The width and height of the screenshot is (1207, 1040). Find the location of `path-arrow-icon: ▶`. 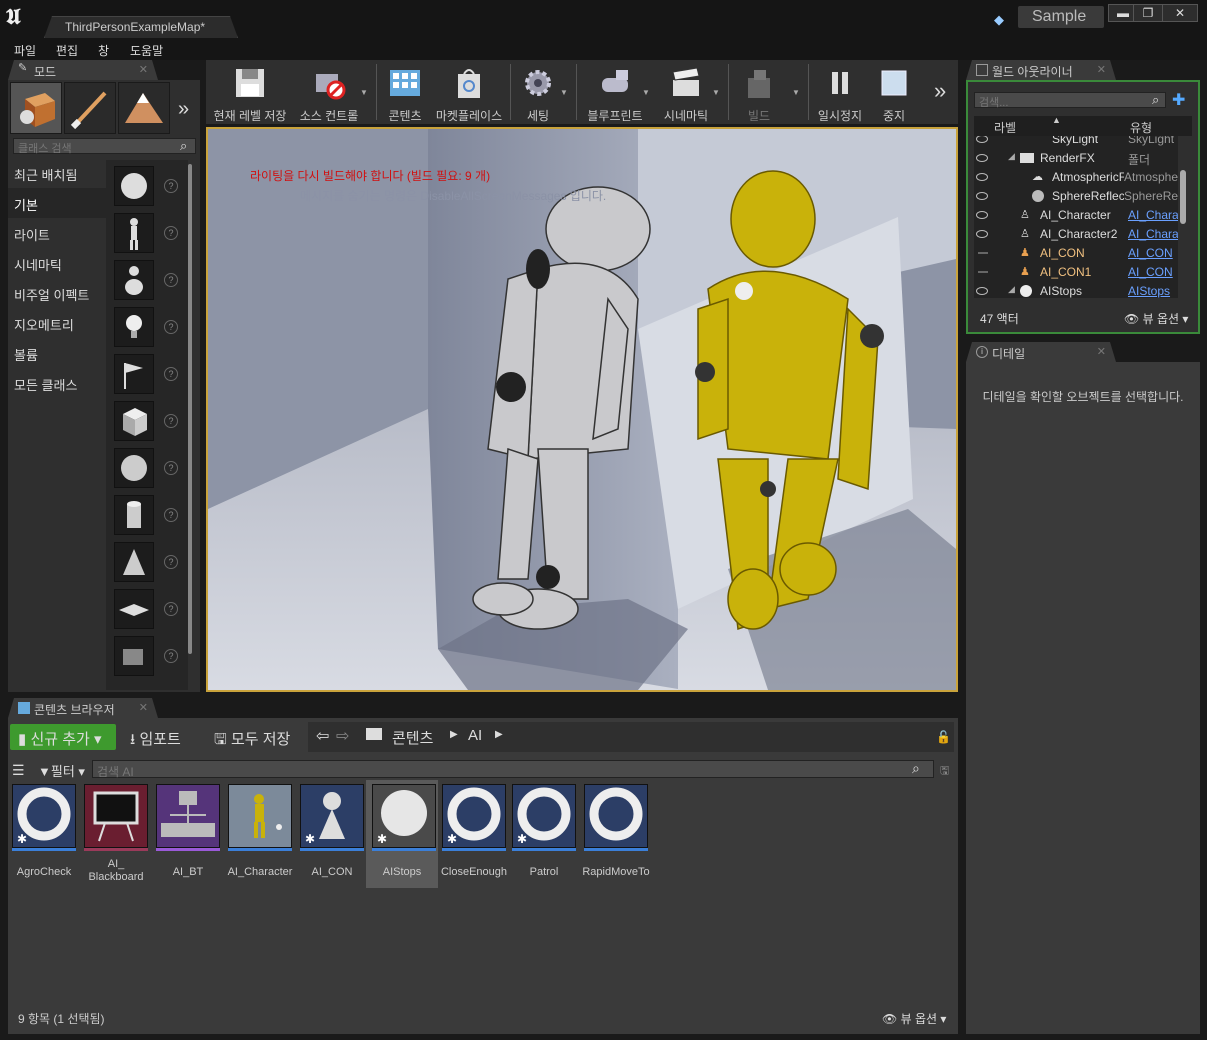

path-arrow-icon: ▶ is located at coordinates (454, 734).